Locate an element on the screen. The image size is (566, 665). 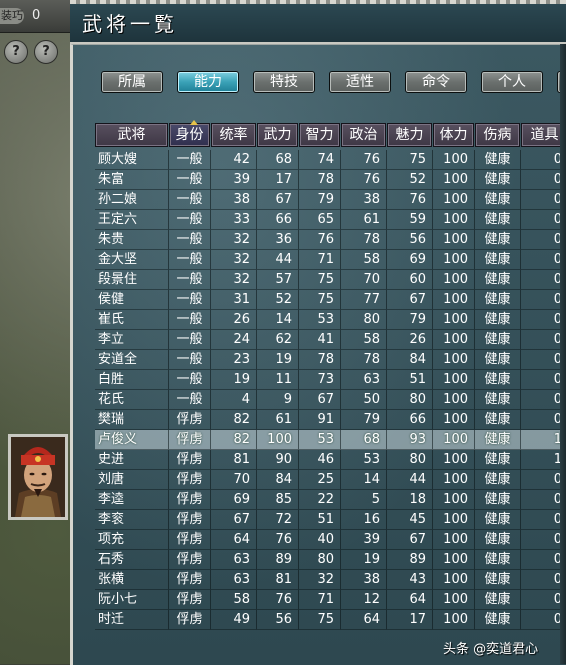
column-header-status: 身份 is located at coordinates (189, 133).